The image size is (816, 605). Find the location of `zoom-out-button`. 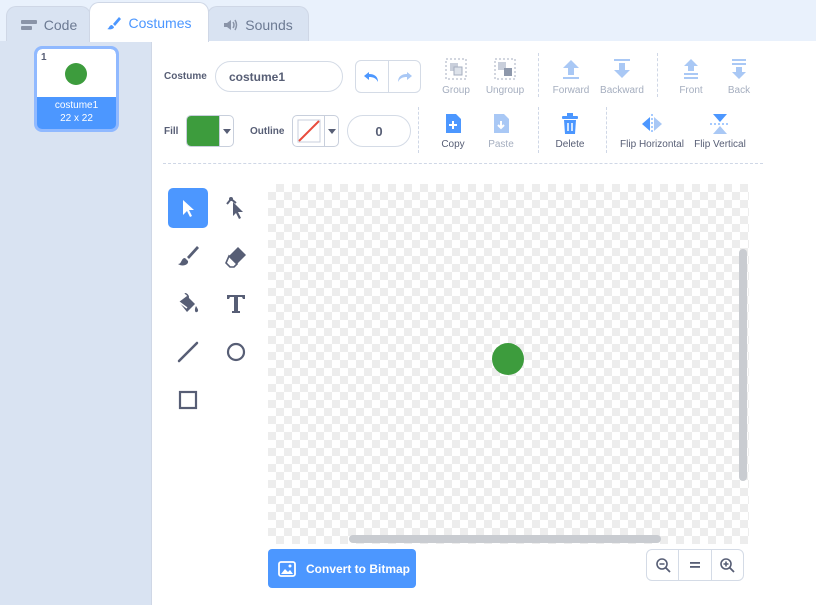

zoom-out-button is located at coordinates (662, 565).